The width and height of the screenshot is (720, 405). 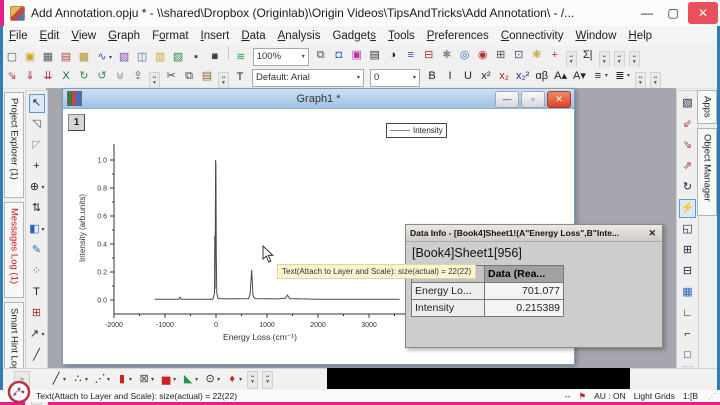 I want to click on graph-close-button: ✕, so click(x=559, y=99).